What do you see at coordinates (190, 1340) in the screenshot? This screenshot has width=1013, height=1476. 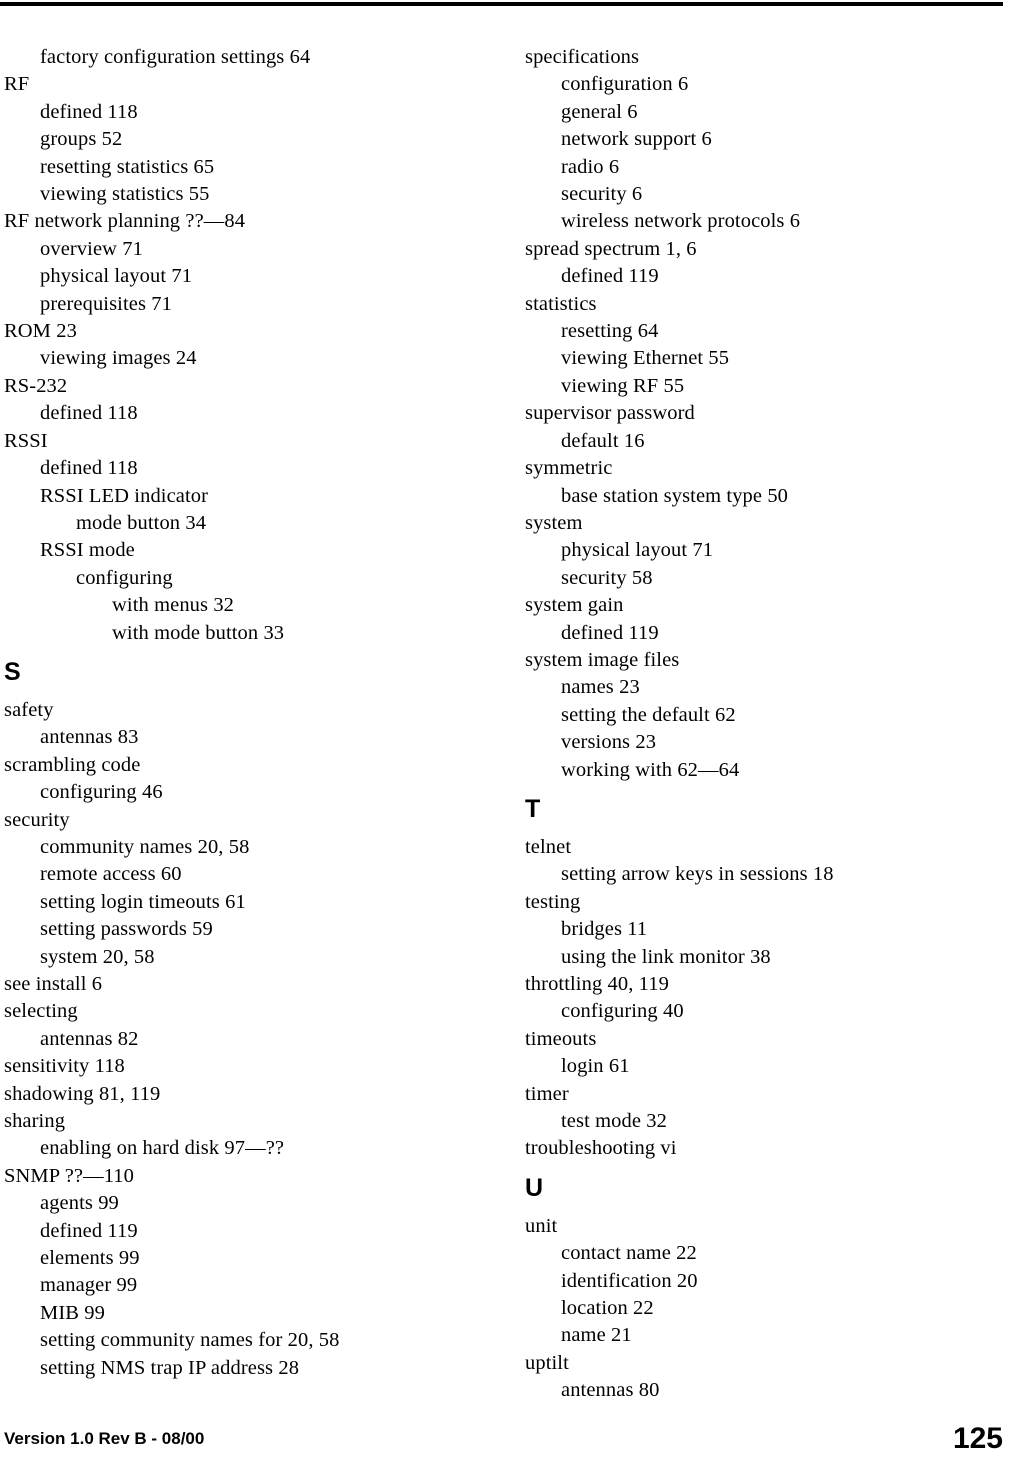 I see `index-entry: setting community names for 20, 58` at bounding box center [190, 1340].